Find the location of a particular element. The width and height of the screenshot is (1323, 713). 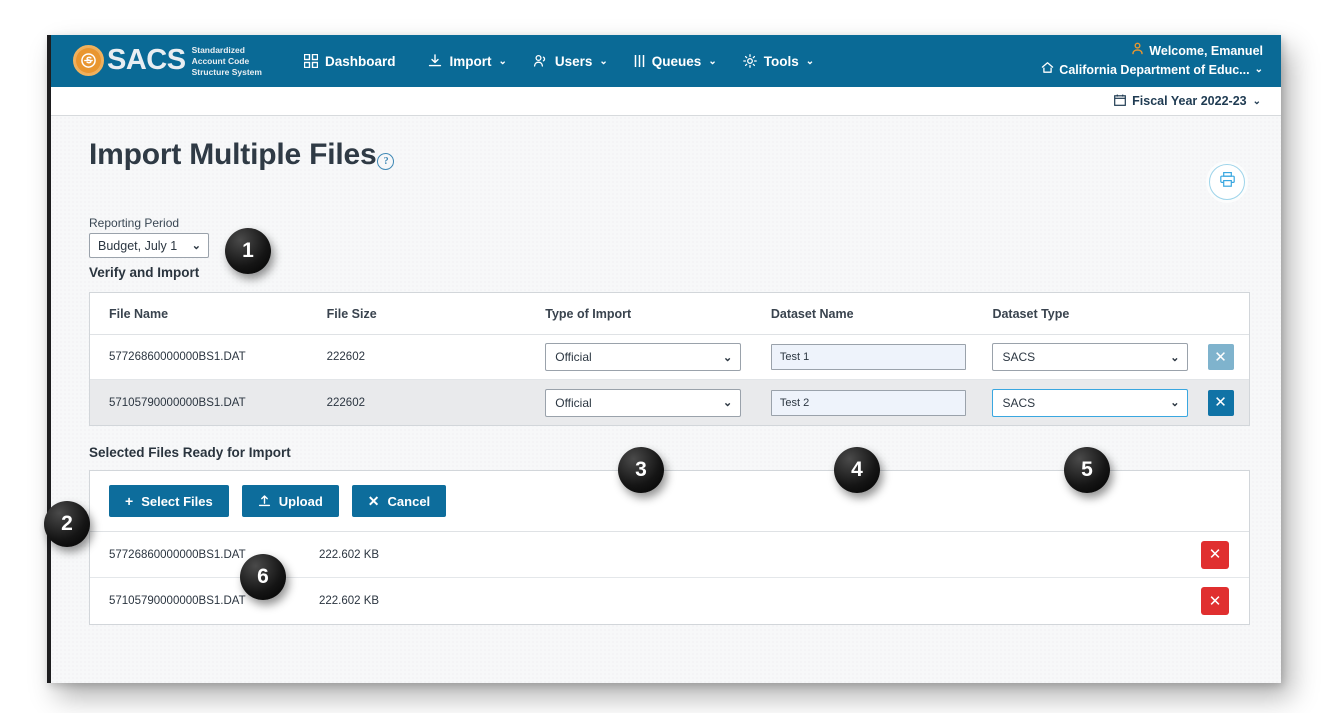

fiscal-year-selector: Fiscal Year 2022-23 ⌄ is located at coordinates (1187, 101).